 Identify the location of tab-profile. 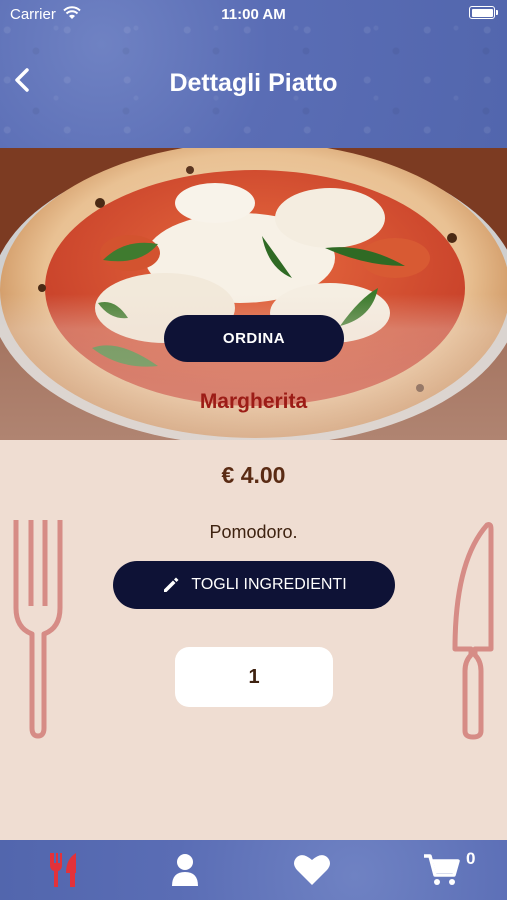
(185, 870).